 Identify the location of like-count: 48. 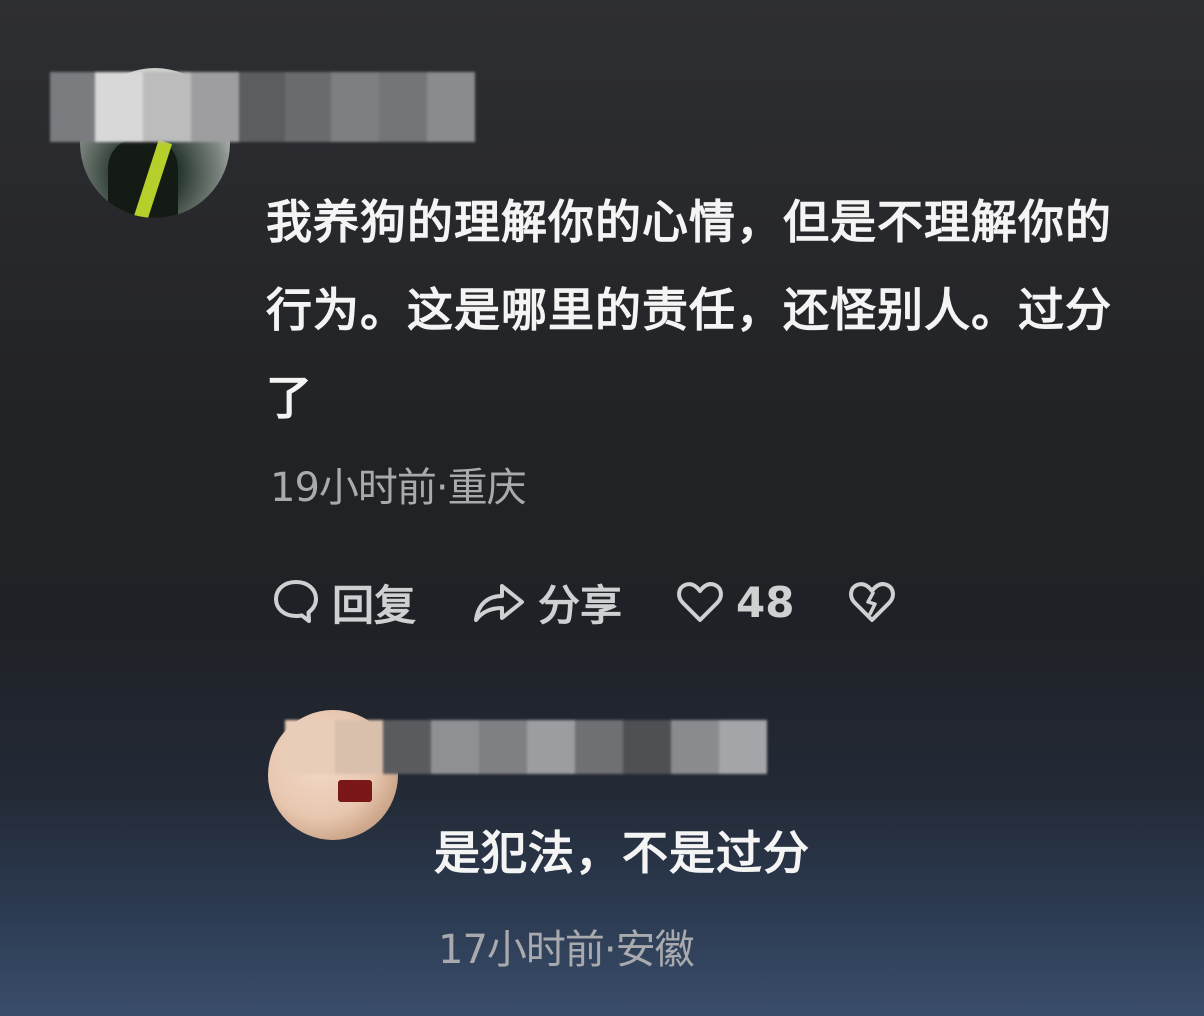
(765, 602).